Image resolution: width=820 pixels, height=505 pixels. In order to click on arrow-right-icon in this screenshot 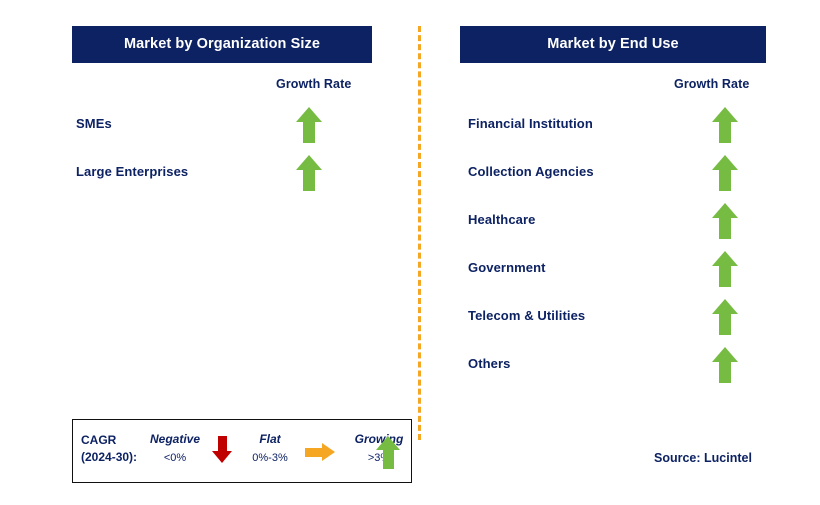, I will do `click(320, 452)`.